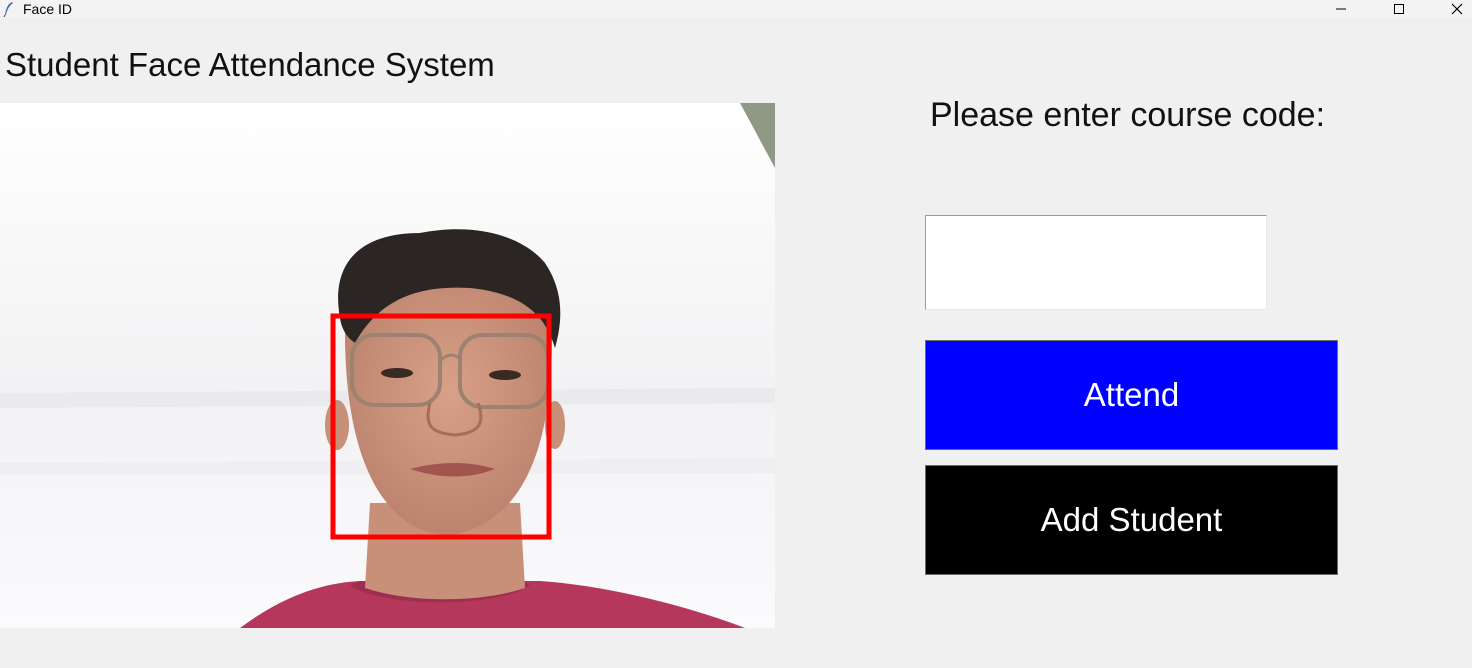 The width and height of the screenshot is (1472, 668). Describe the element at coordinates (9, 9) in the screenshot. I see `feather-icon` at that location.